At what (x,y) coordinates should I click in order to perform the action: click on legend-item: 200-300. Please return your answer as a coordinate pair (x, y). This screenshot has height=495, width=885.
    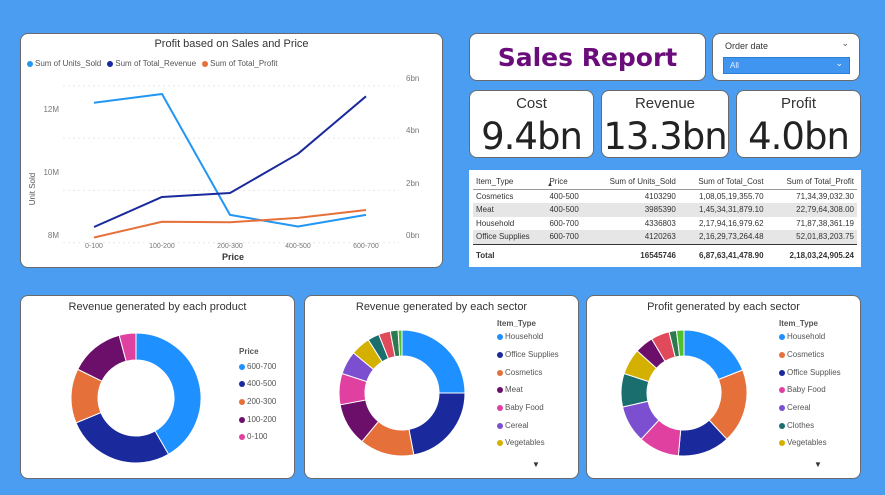
    Looking at the image, I should click on (257, 401).